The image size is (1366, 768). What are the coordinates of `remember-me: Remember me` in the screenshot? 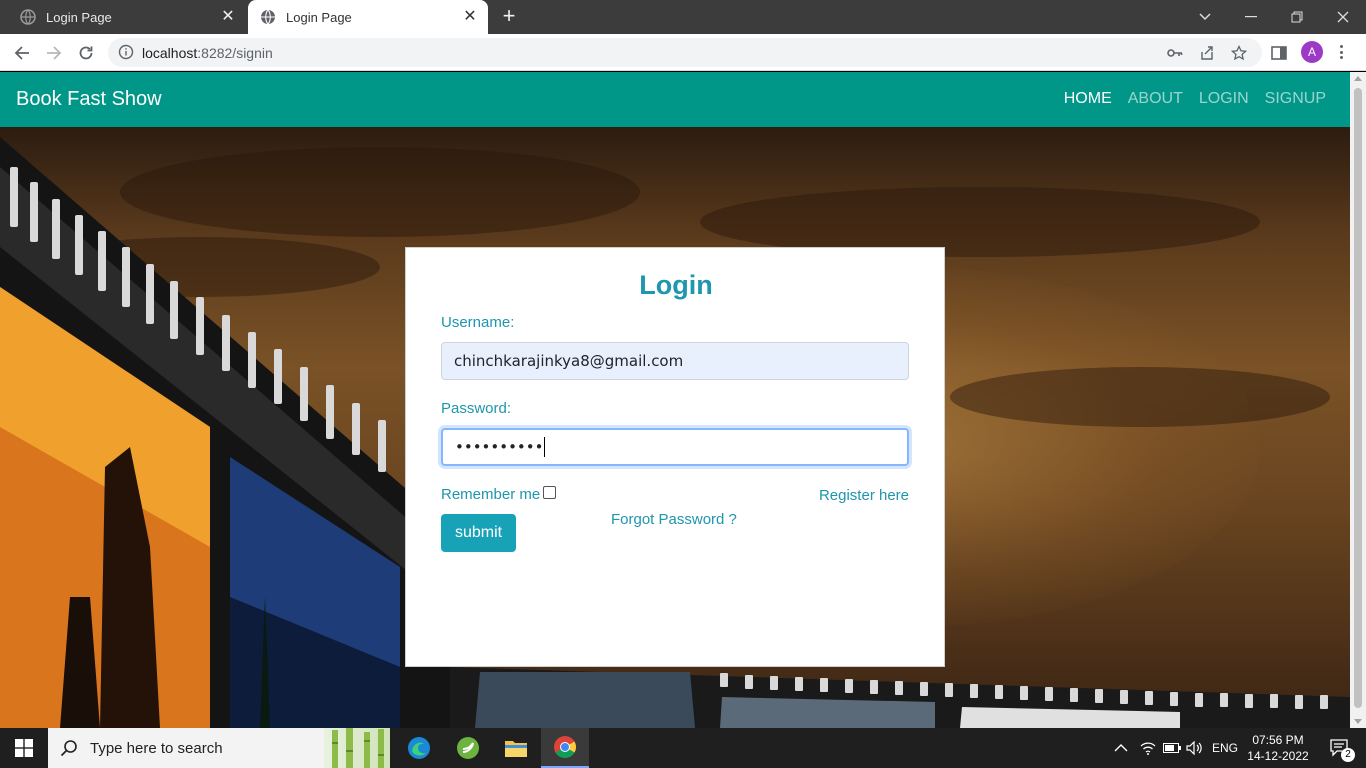 It's located at (499, 494).